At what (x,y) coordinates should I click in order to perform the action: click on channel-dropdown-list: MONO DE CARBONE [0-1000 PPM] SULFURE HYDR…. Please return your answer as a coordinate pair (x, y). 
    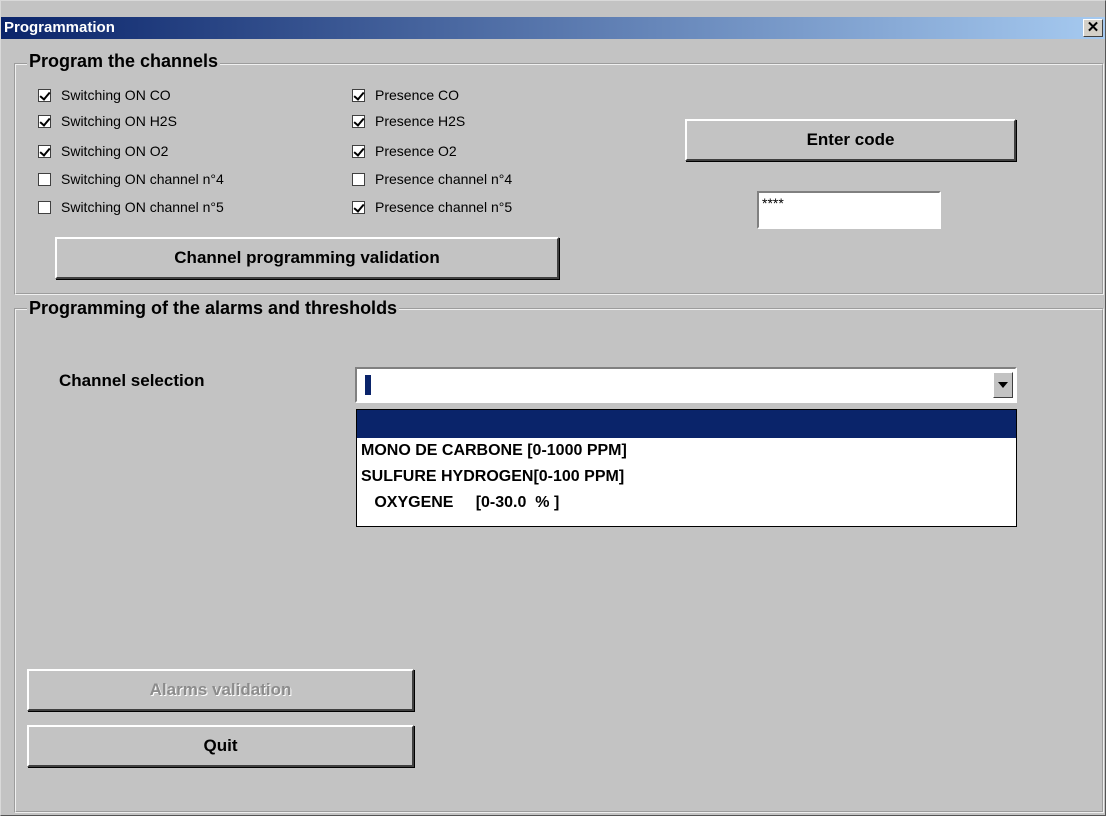
    Looking at the image, I should click on (686, 468).